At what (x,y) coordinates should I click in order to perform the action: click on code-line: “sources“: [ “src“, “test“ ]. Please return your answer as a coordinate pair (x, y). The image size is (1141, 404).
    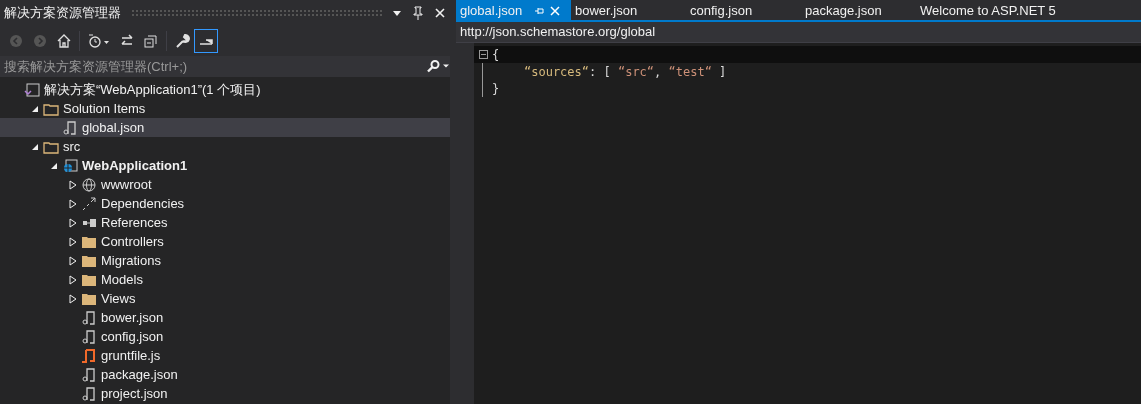
    Looking at the image, I should click on (625, 72).